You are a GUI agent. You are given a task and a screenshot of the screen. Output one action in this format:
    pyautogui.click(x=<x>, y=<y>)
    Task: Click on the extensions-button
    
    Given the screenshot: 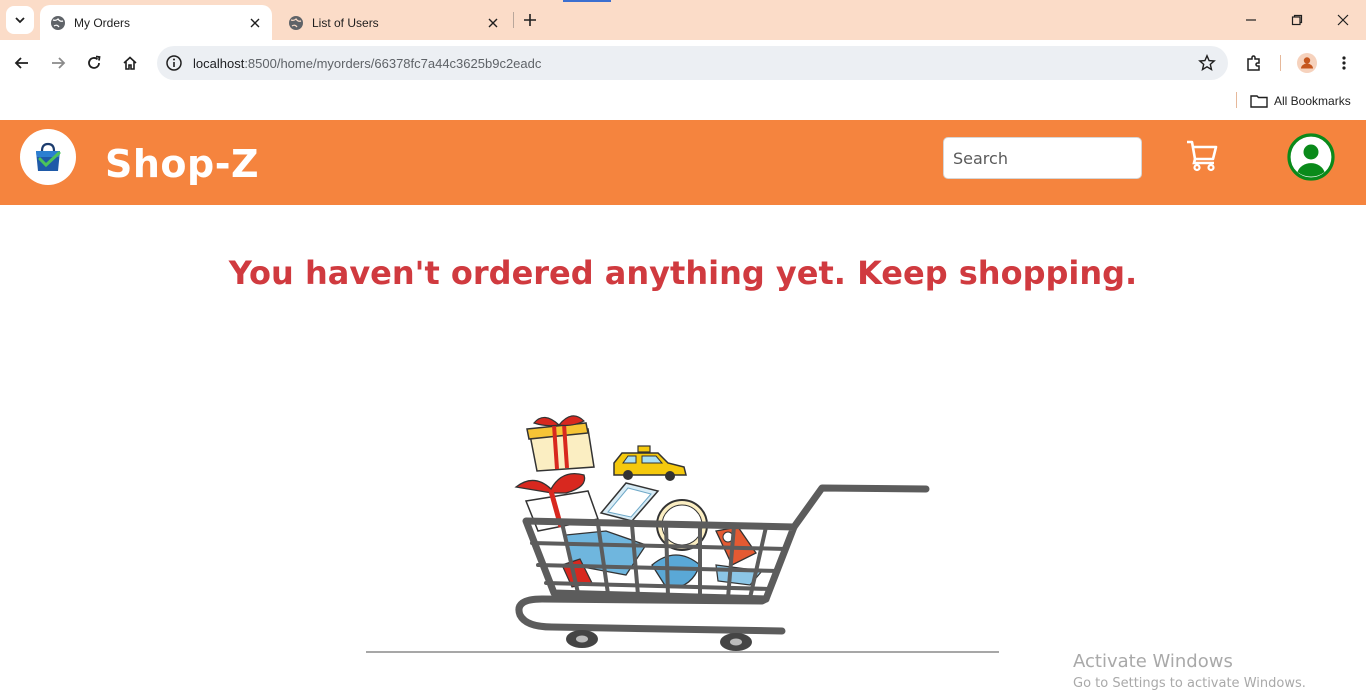 What is the action you would take?
    pyautogui.click(x=1254, y=63)
    